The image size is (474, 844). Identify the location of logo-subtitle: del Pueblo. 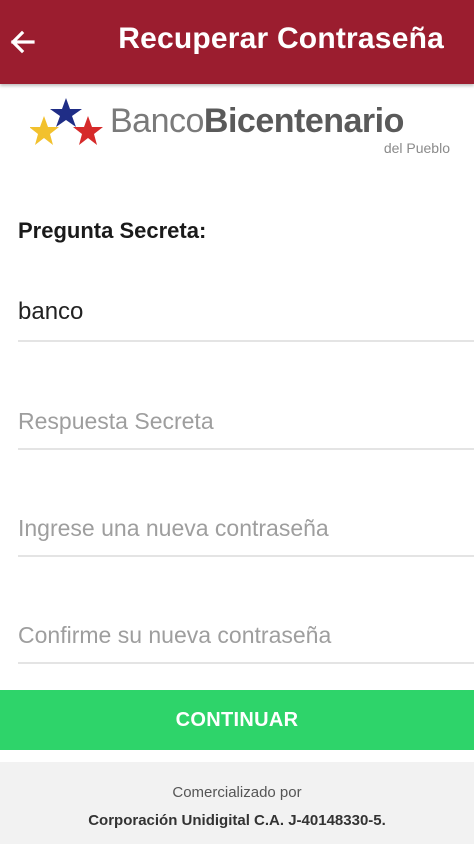
(416, 148).